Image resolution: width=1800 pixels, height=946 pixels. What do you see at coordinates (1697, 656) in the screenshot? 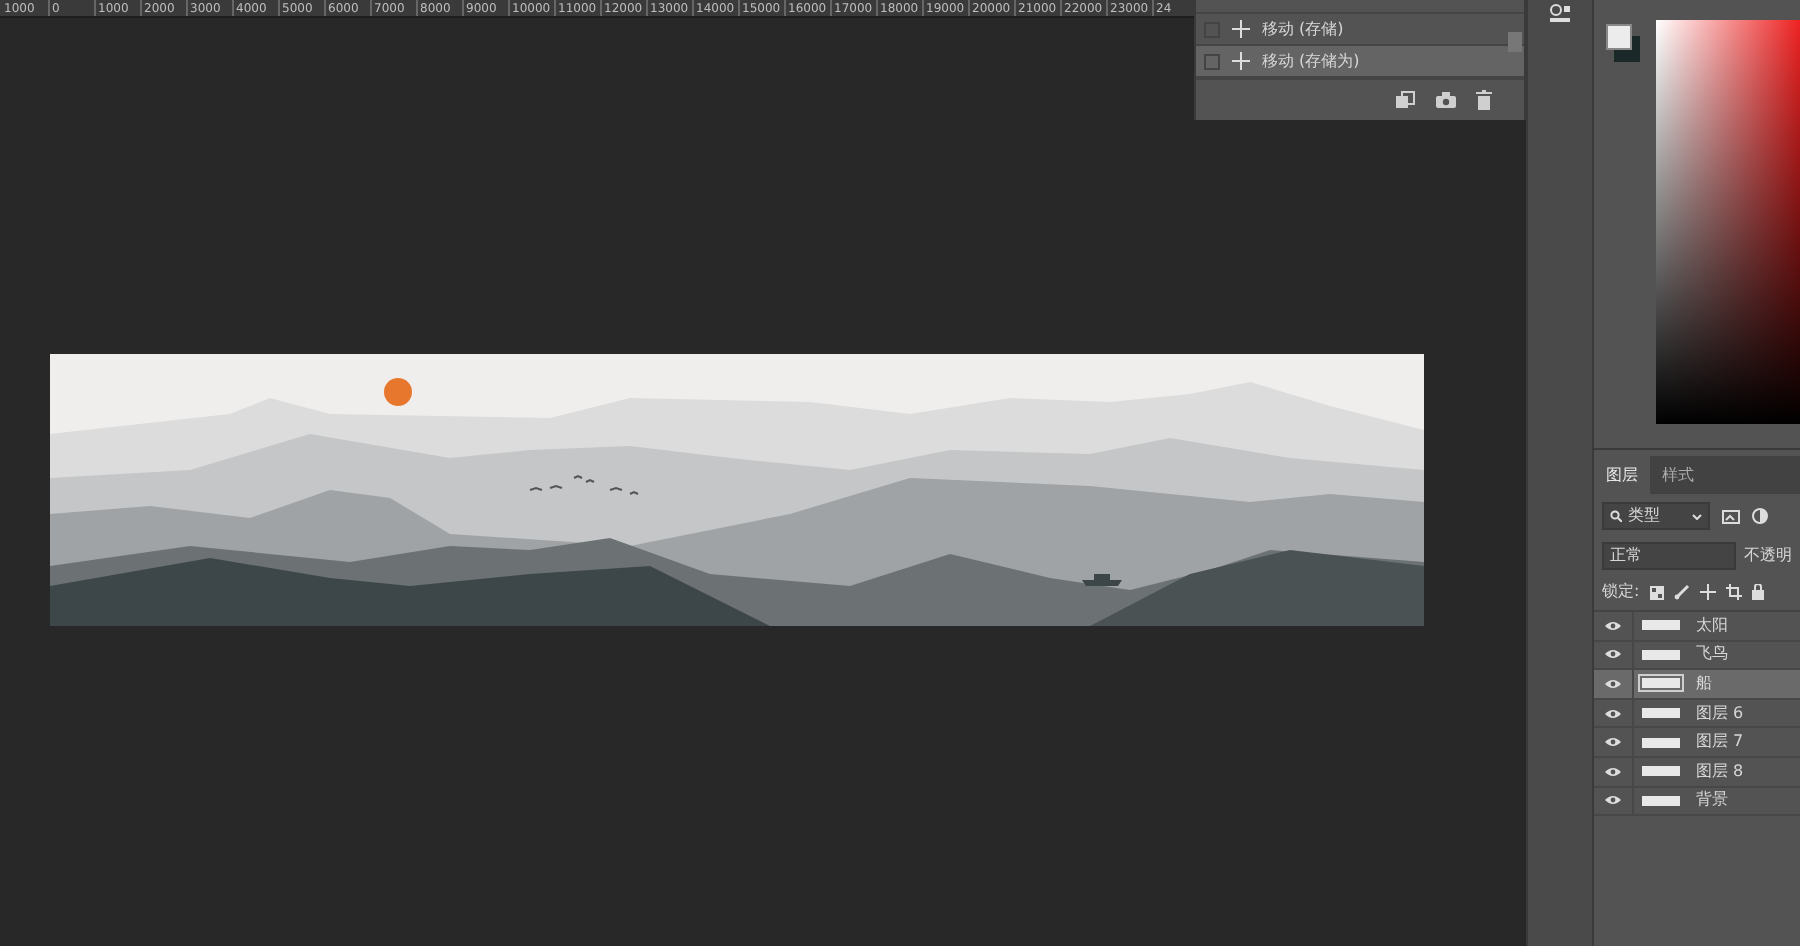
I see `layer-row: 飞鸟` at bounding box center [1697, 656].